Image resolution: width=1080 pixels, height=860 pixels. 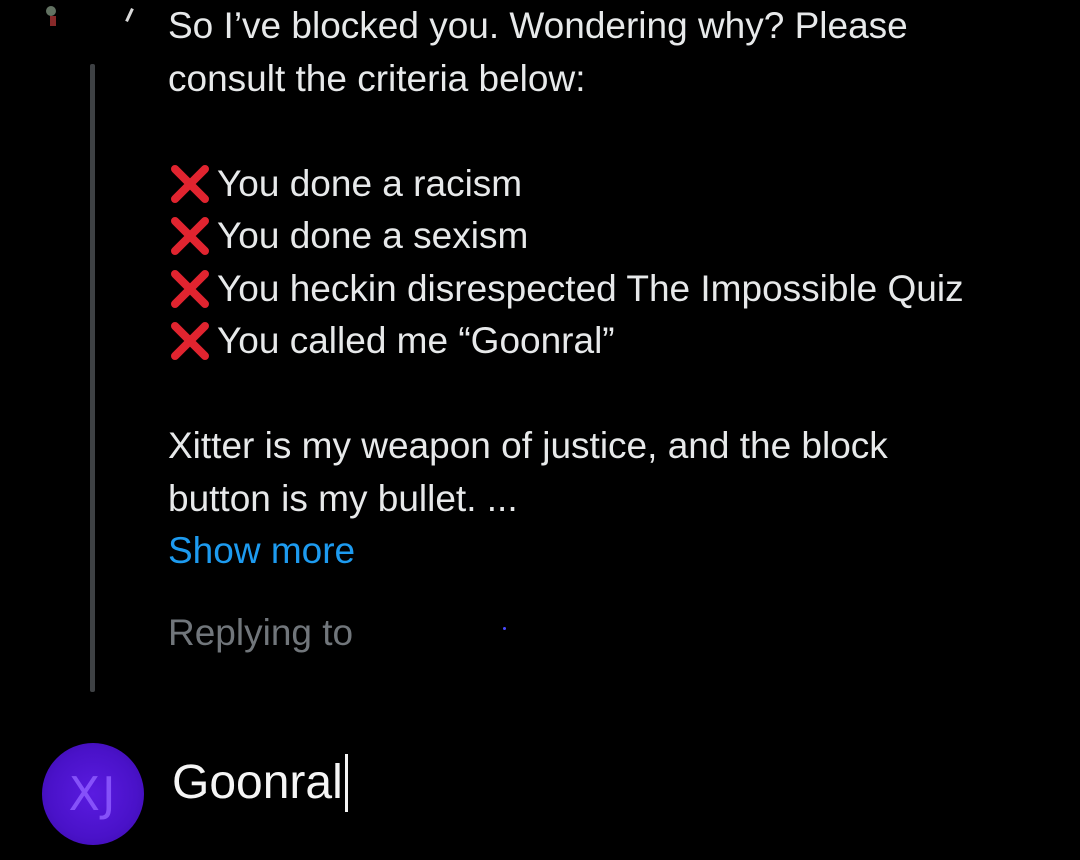 I want to click on avatar-initials: XJ, so click(x=93, y=794).